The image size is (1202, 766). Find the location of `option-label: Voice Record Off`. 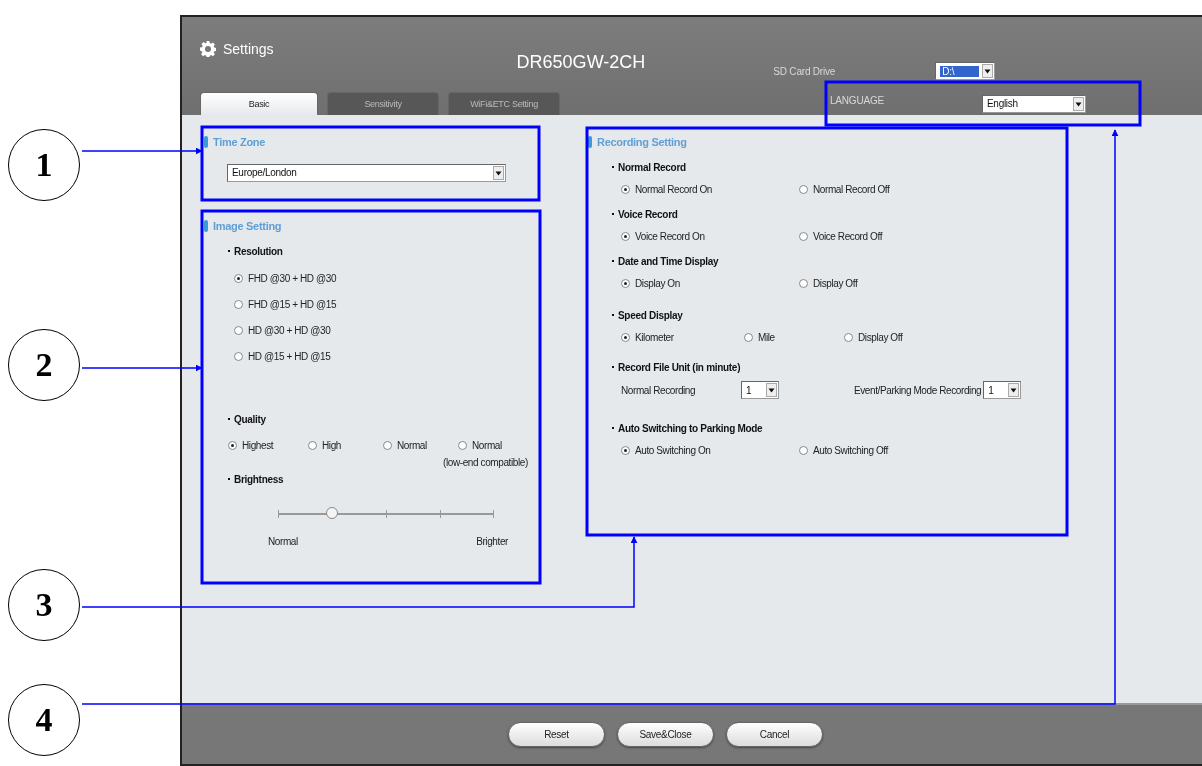

option-label: Voice Record Off is located at coordinates (847, 236).